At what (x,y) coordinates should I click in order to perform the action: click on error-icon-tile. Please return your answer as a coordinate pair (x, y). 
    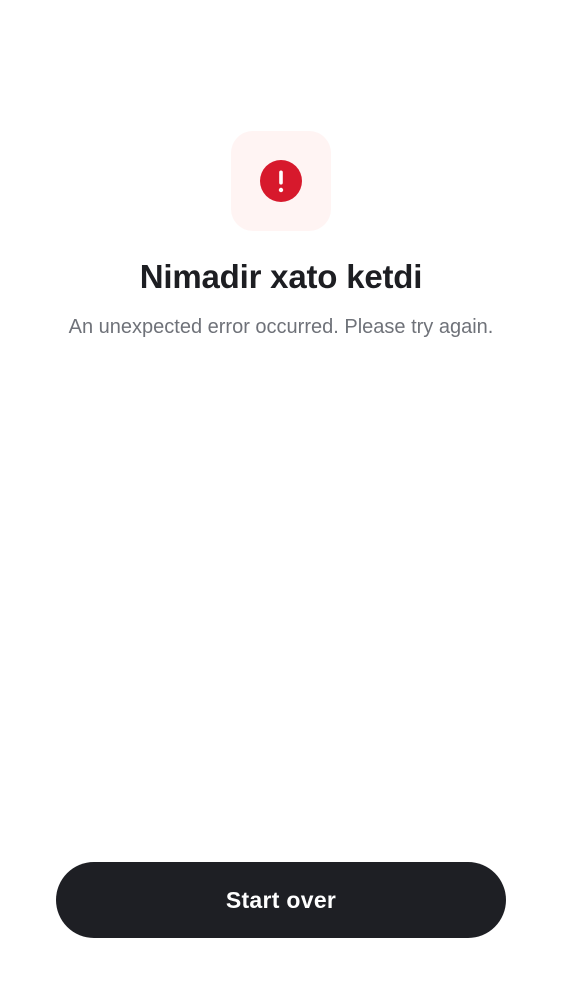
    Looking at the image, I should click on (281, 181).